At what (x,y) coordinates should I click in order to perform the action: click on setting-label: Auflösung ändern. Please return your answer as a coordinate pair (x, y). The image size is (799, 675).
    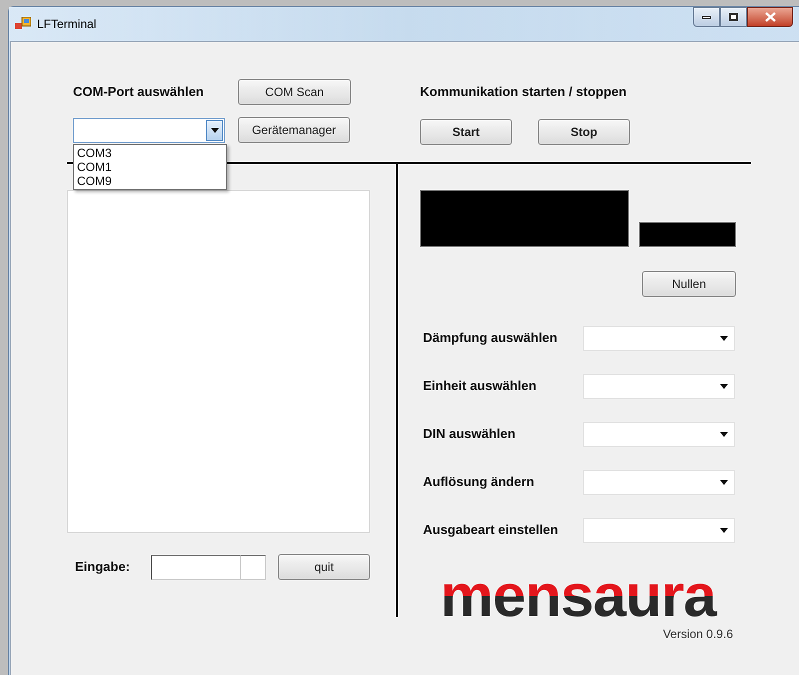
    Looking at the image, I should click on (479, 482).